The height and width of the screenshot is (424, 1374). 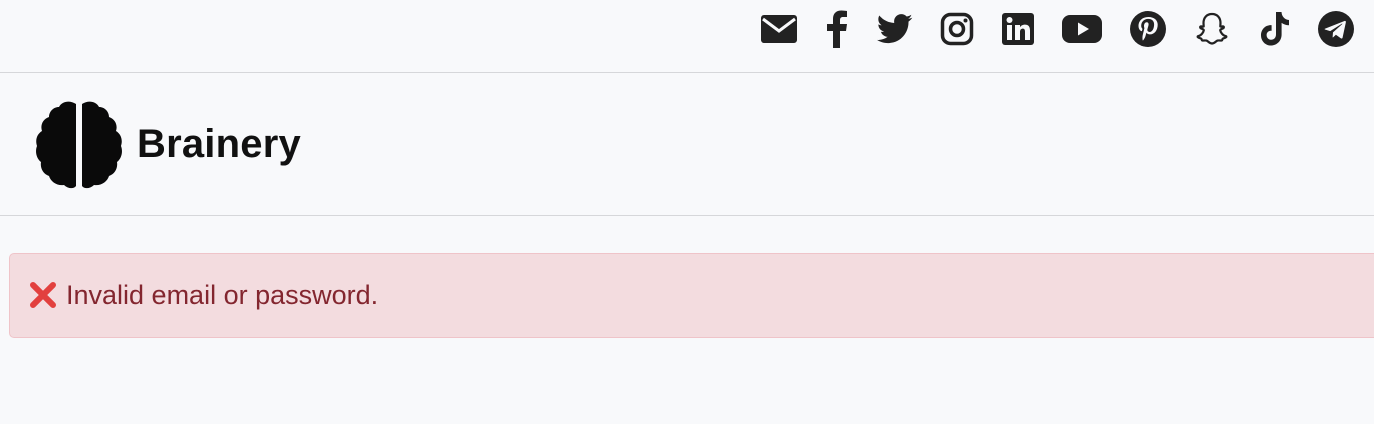 I want to click on cross-mark-icon, so click(x=43, y=295).